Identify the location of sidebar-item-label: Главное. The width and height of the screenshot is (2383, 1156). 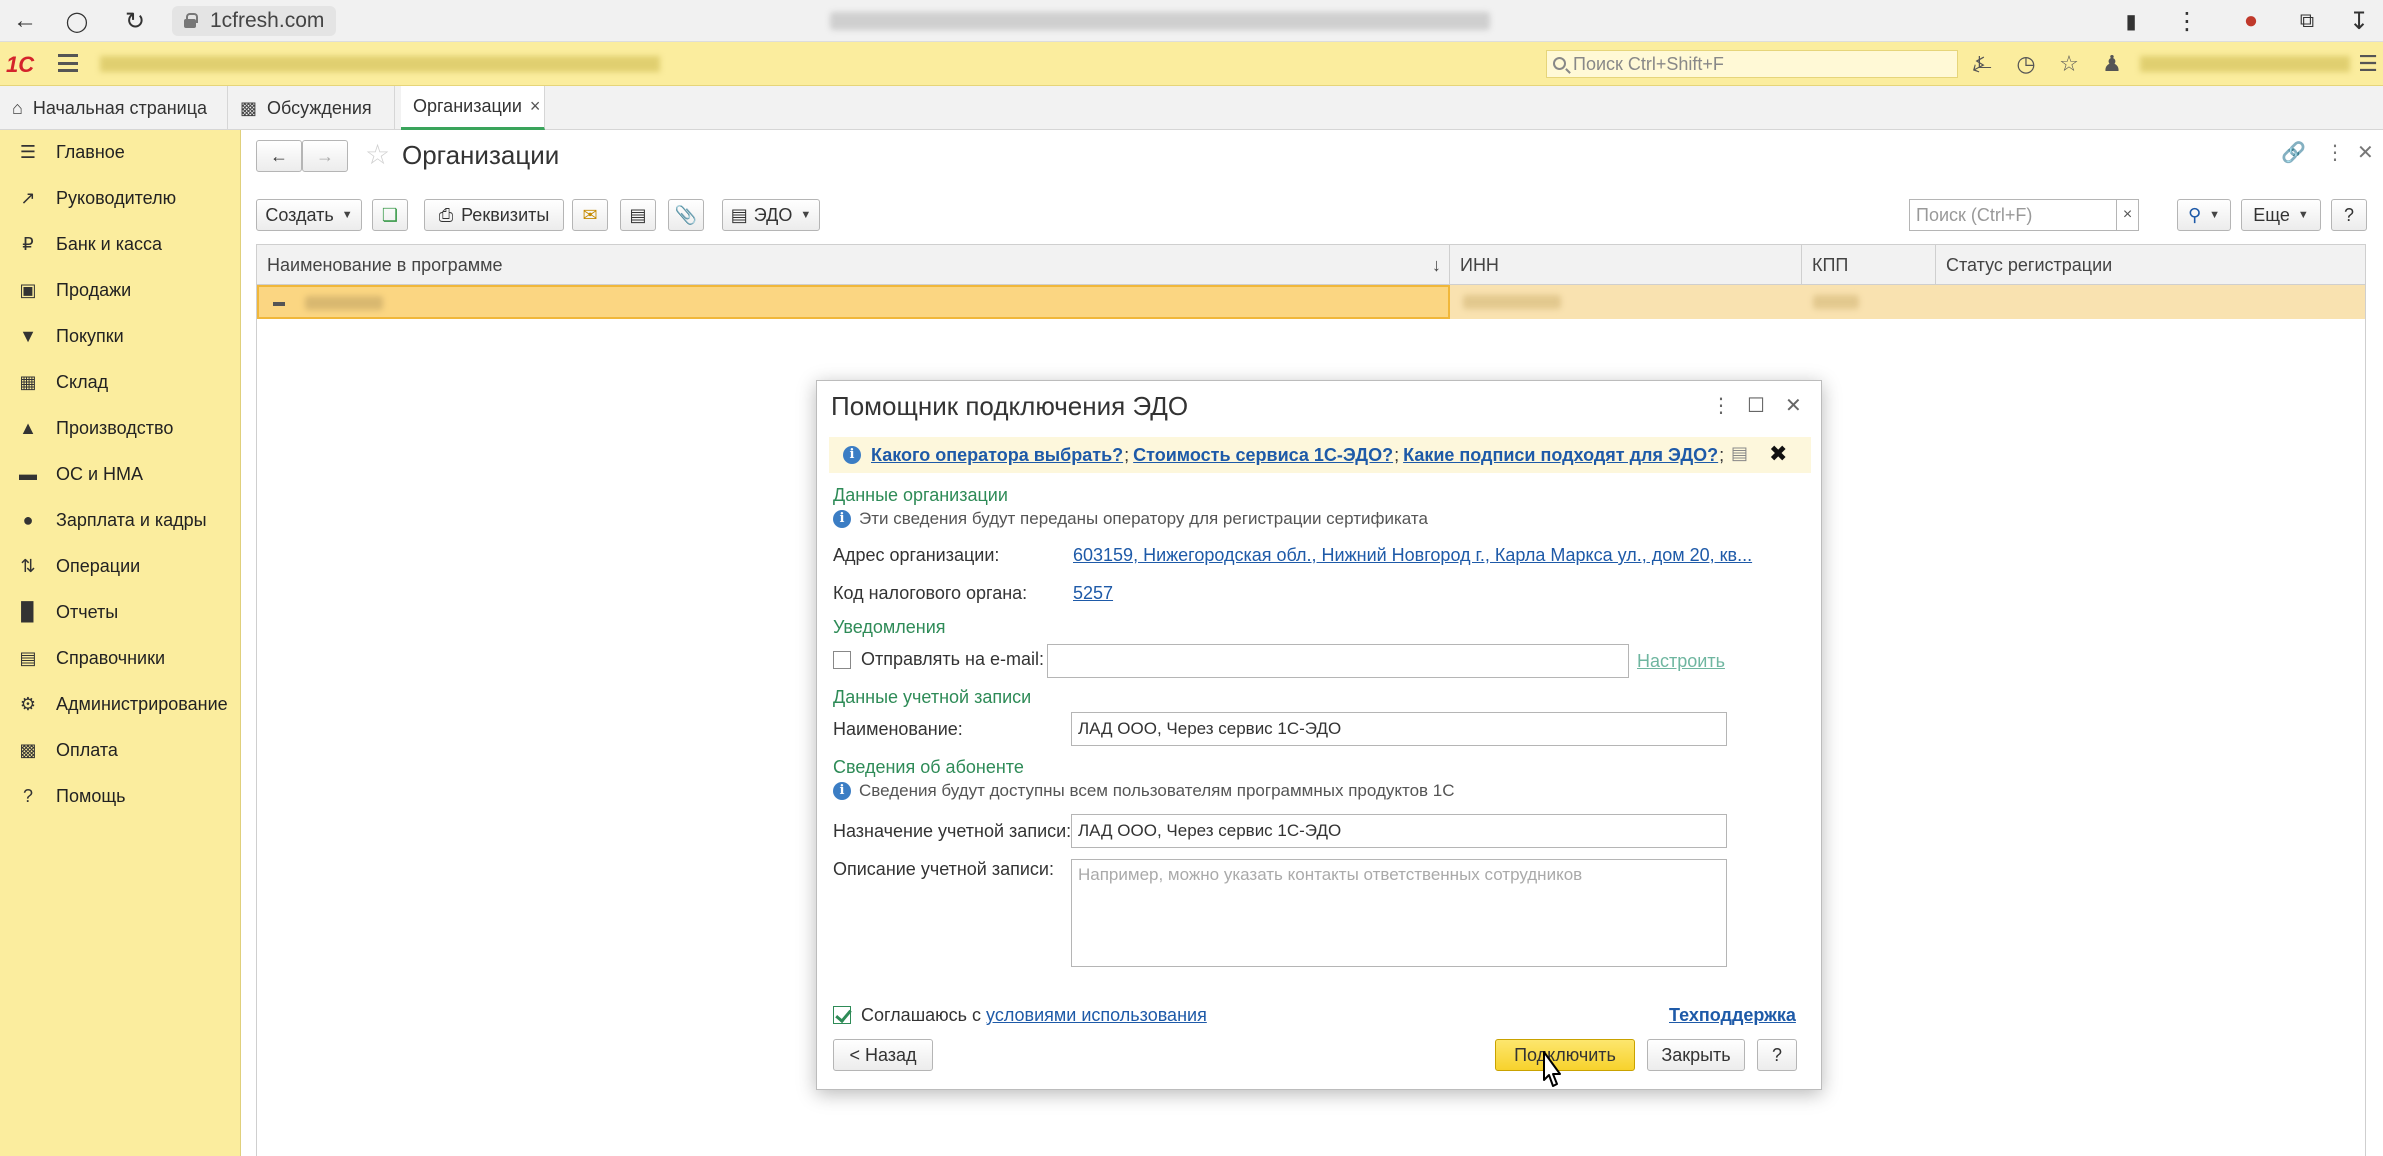
(90, 151).